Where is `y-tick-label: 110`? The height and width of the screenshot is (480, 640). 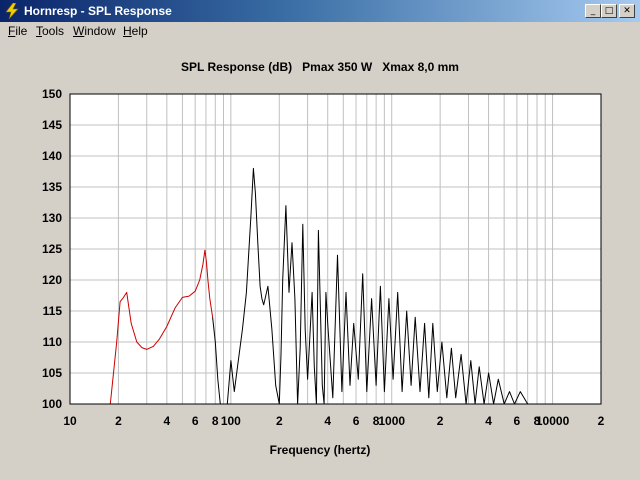
y-tick-label: 110 is located at coordinates (53, 342).